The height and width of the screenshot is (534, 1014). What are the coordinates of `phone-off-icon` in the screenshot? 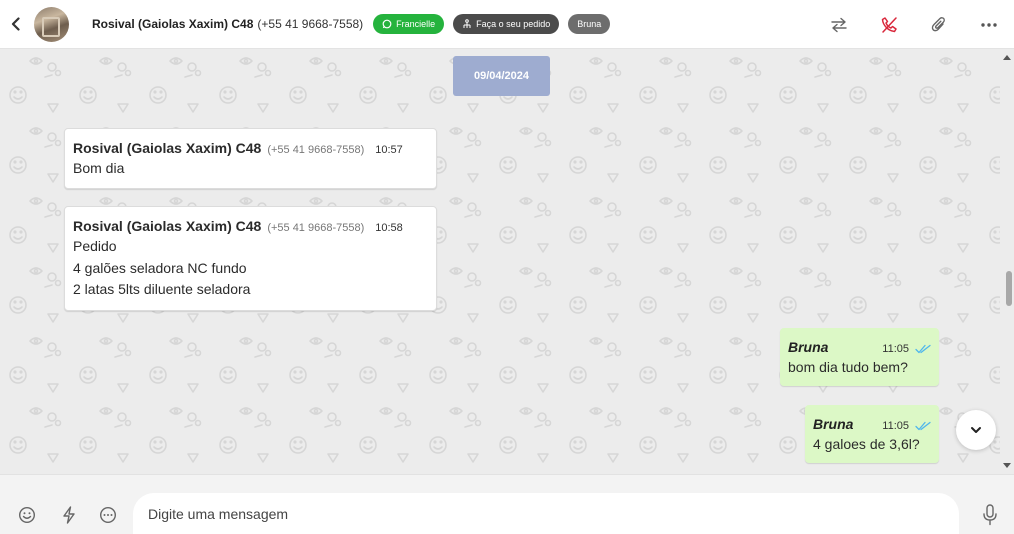 It's located at (889, 24).